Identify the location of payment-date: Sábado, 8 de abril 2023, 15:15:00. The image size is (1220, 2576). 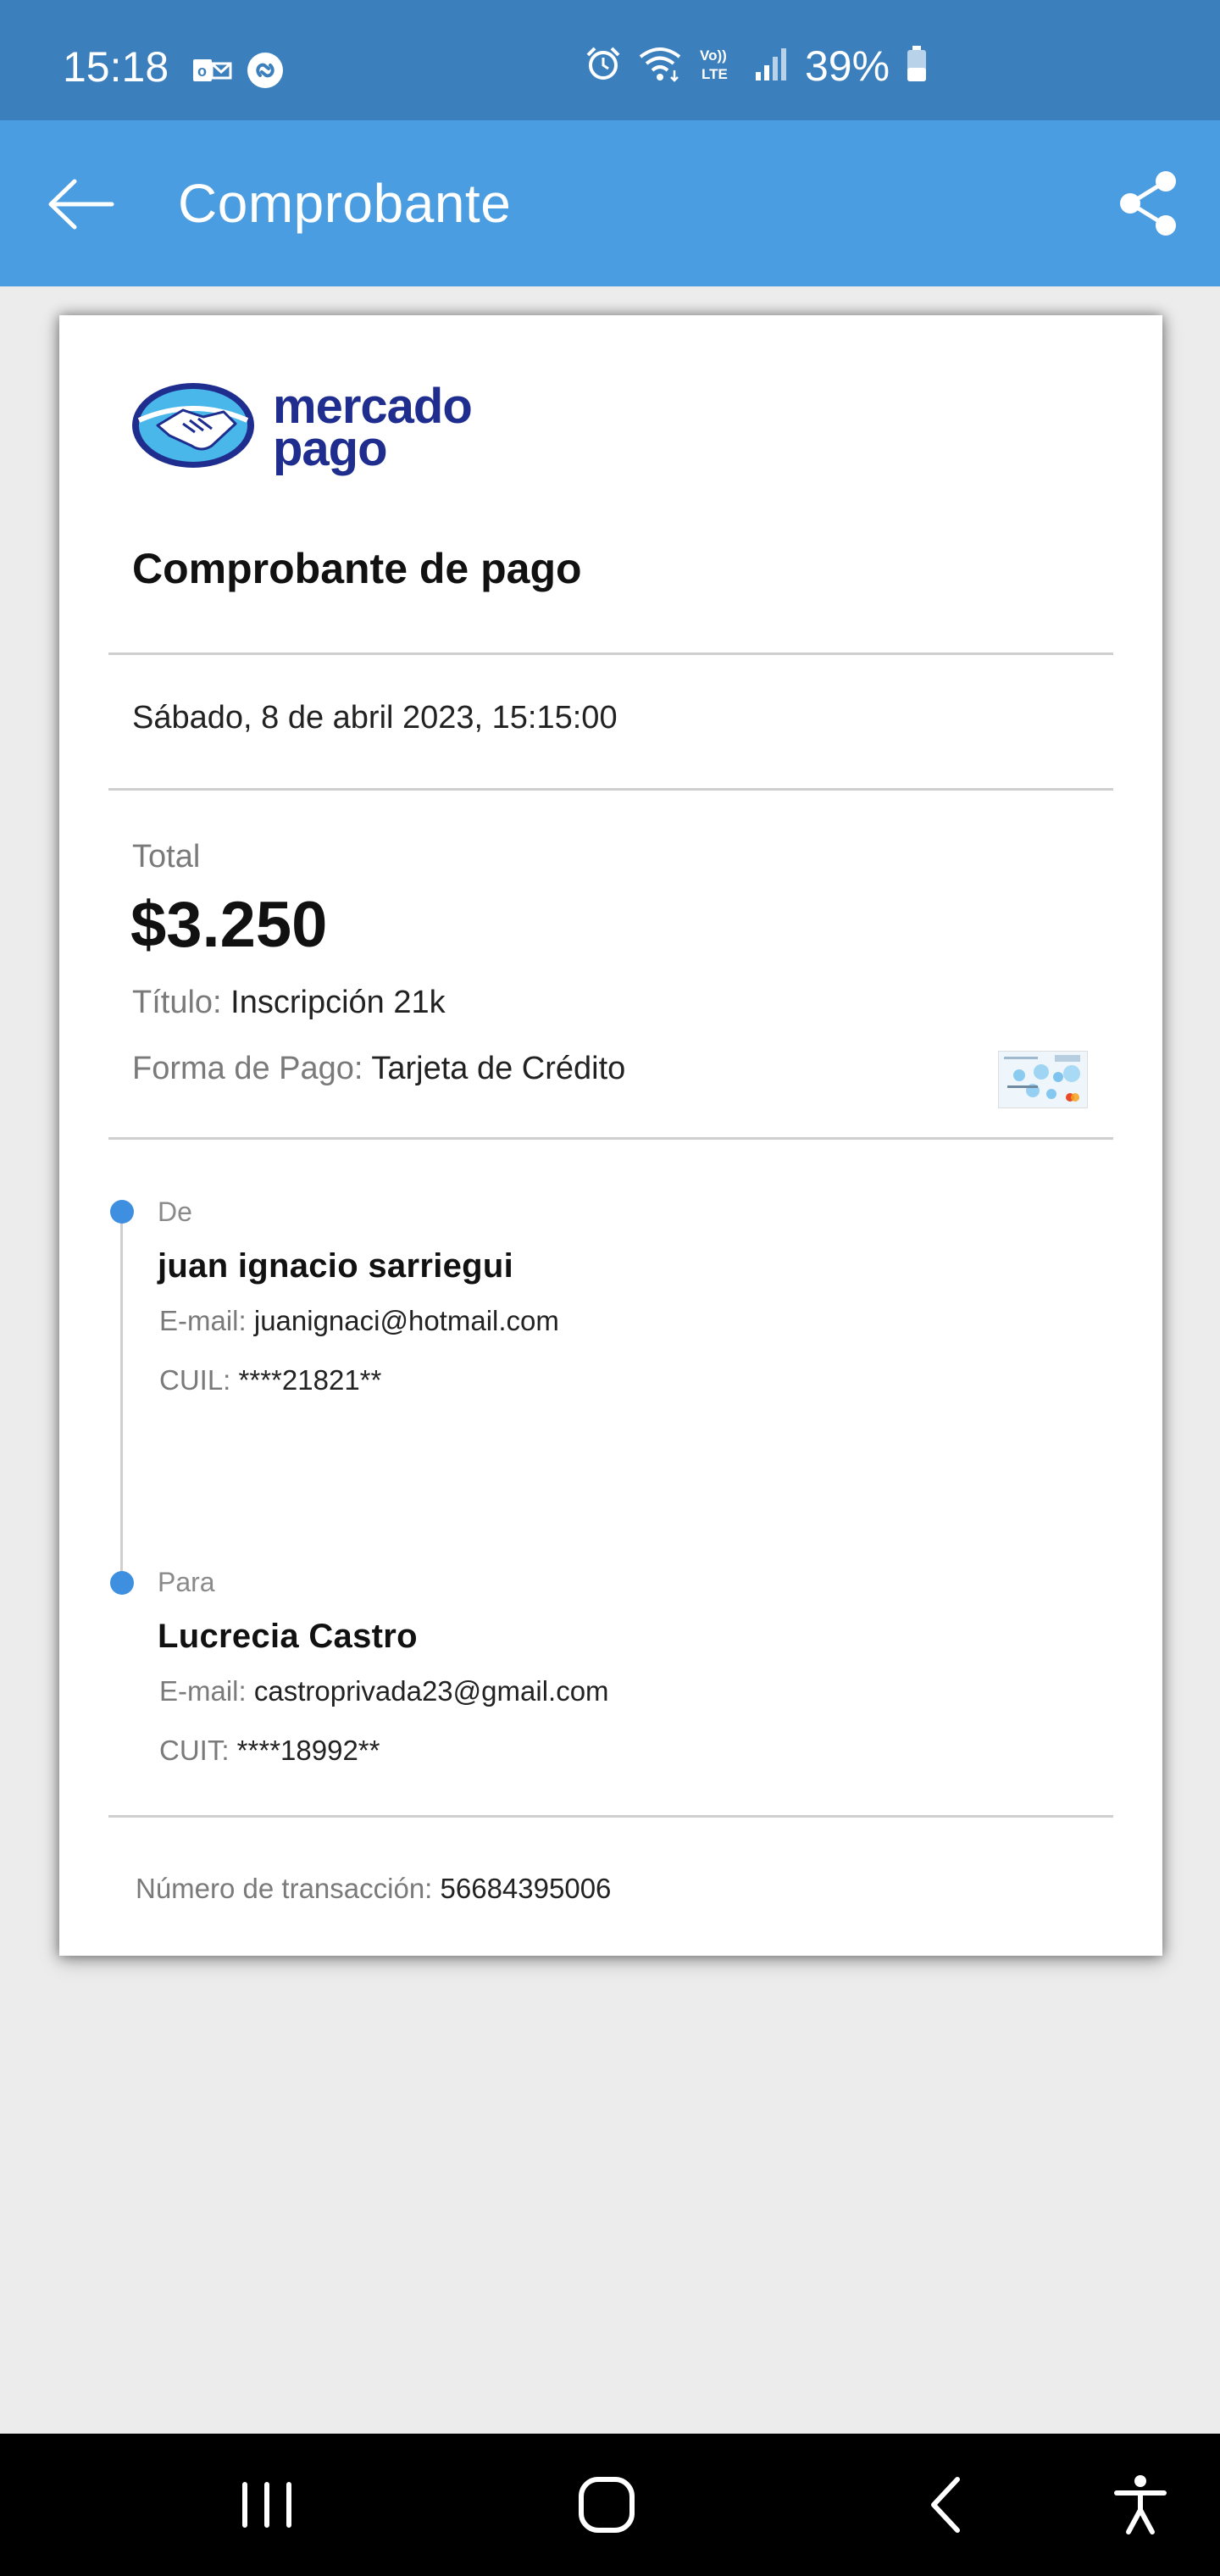
(375, 718).